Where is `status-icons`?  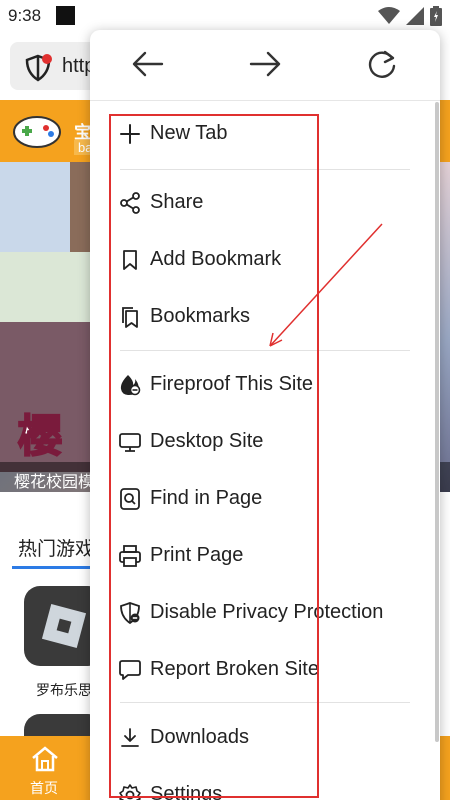
status-icons is located at coordinates (410, 16).